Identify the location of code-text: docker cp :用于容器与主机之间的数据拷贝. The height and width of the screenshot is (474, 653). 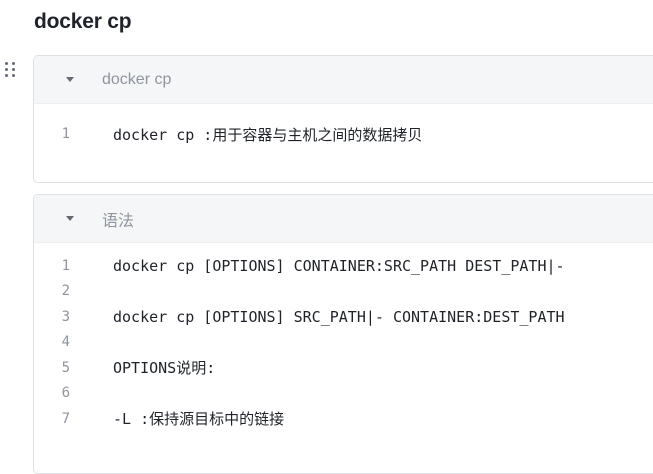
(267, 134).